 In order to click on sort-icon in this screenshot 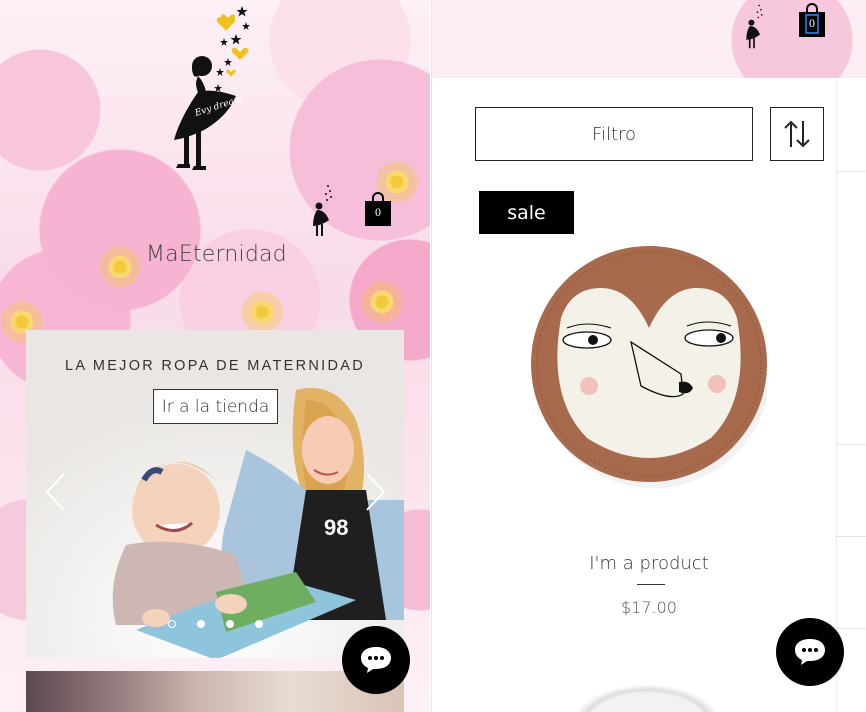, I will do `click(797, 134)`.